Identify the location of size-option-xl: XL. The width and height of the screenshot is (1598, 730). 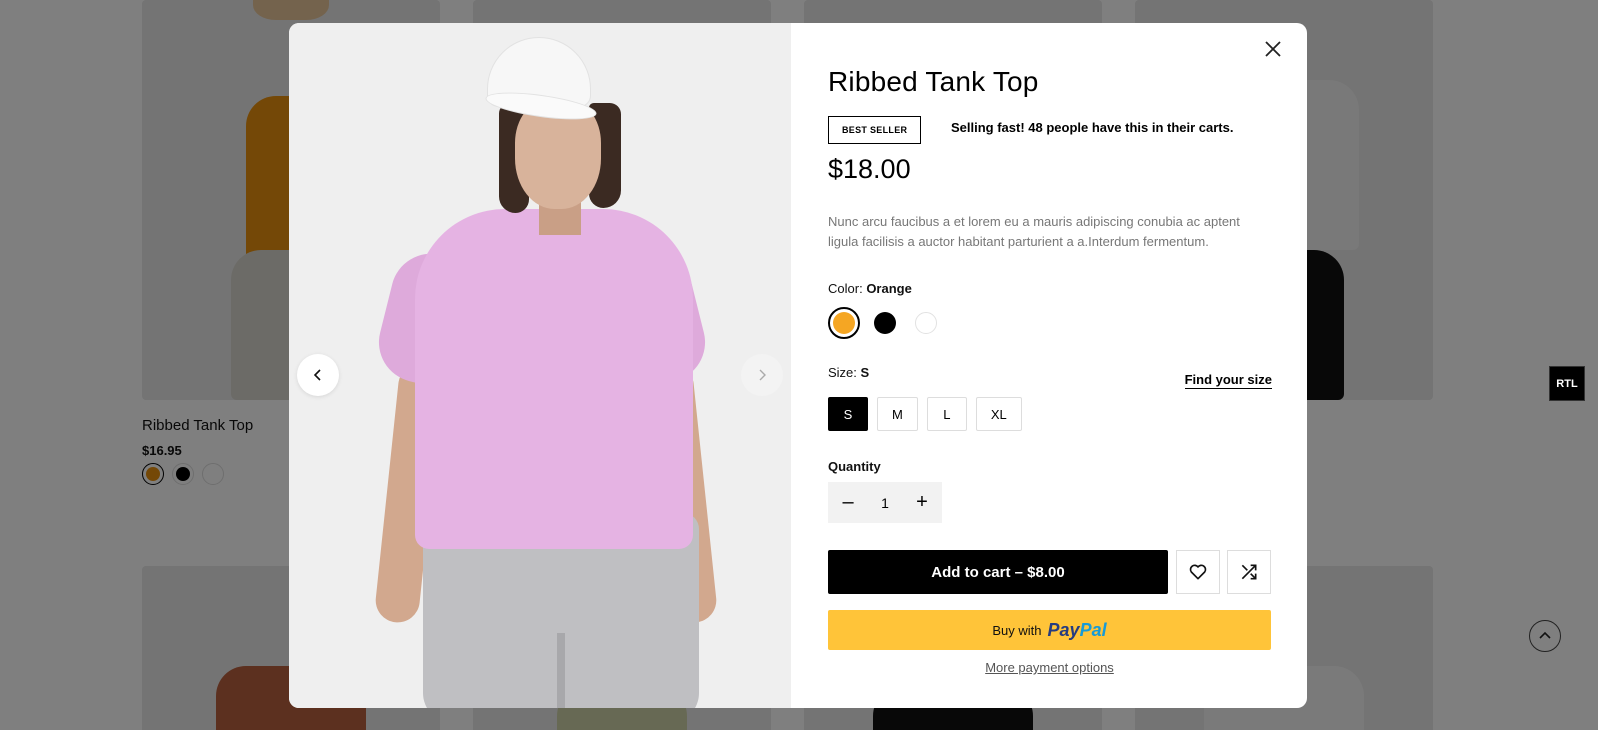
(998, 414).